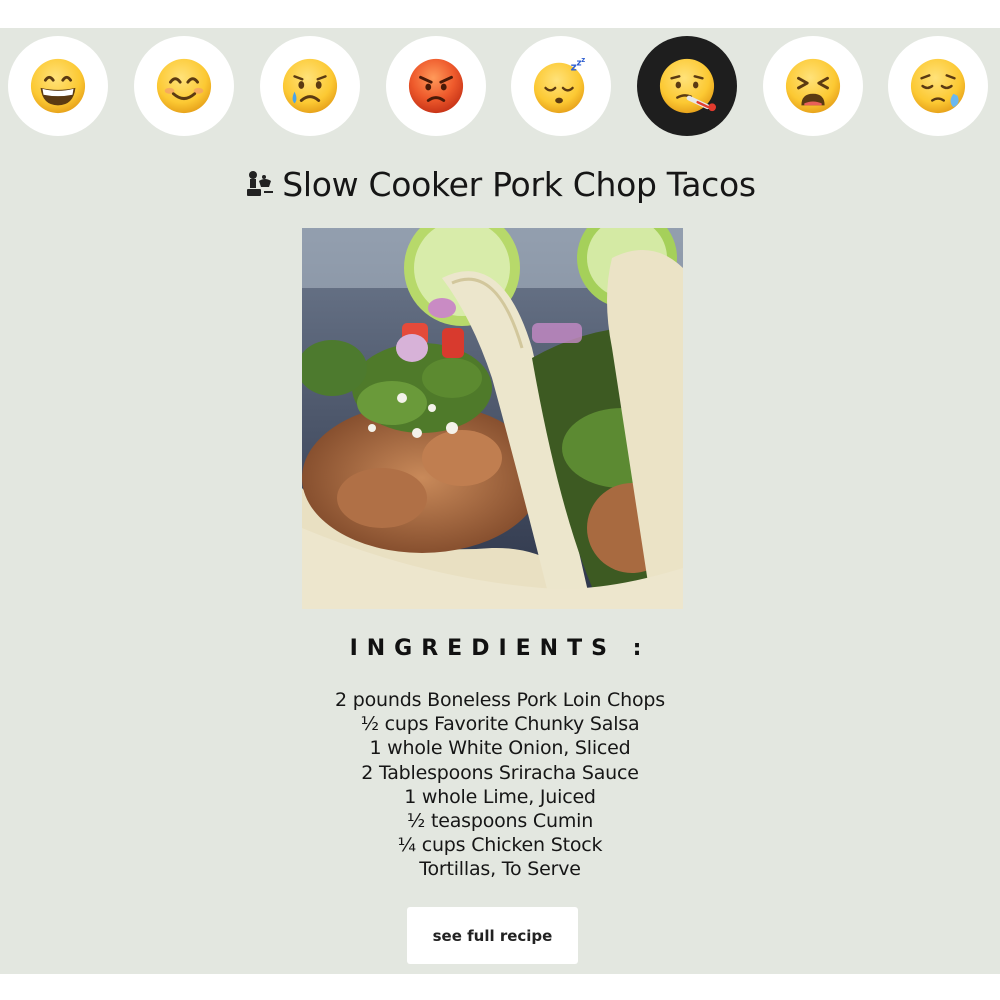 This screenshot has width=1000, height=1000. Describe the element at coordinates (500, 845) in the screenshot. I see `ingredient-item: ¼ cups Chicken Stock` at that location.